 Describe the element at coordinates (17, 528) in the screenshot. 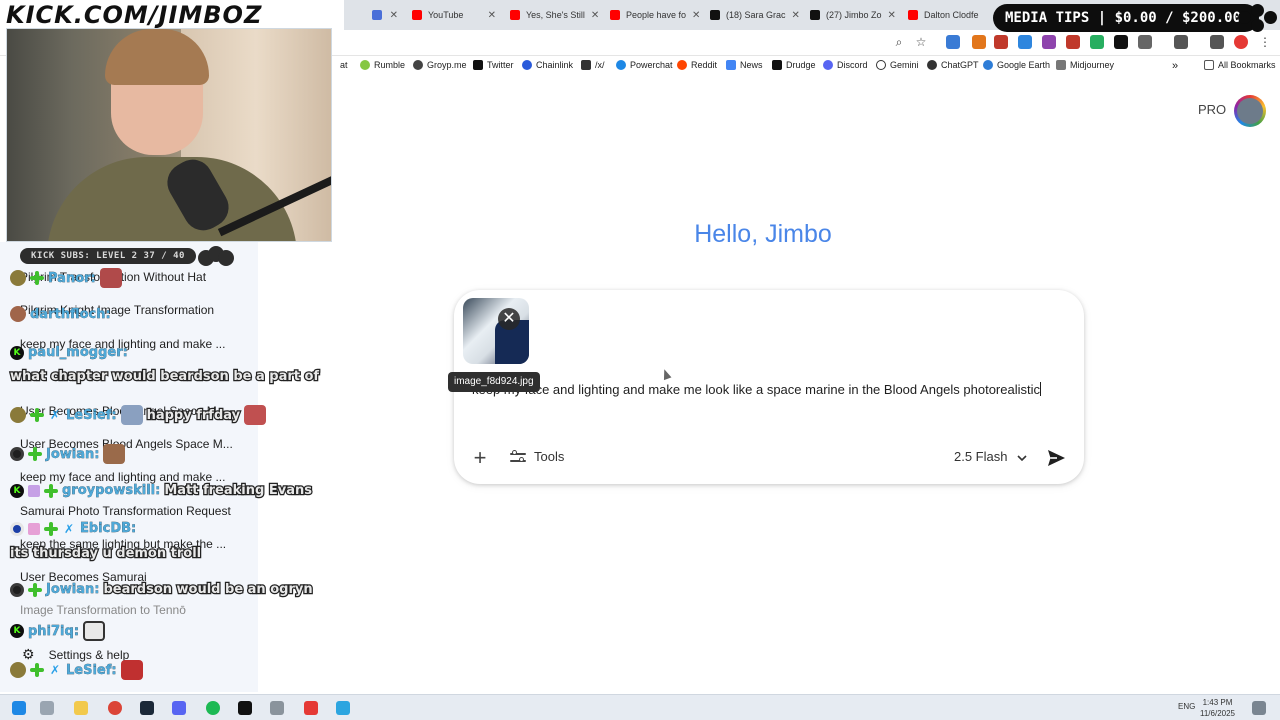

I see `og-badge-icon` at that location.